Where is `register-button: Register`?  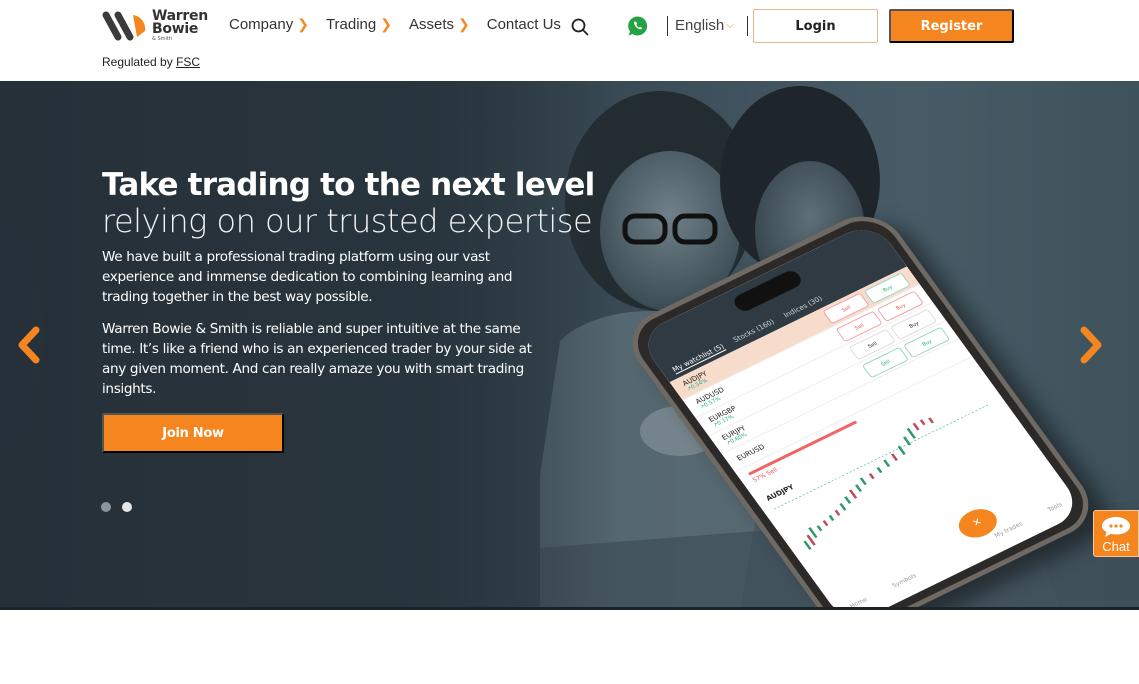
register-button: Register is located at coordinates (951, 26).